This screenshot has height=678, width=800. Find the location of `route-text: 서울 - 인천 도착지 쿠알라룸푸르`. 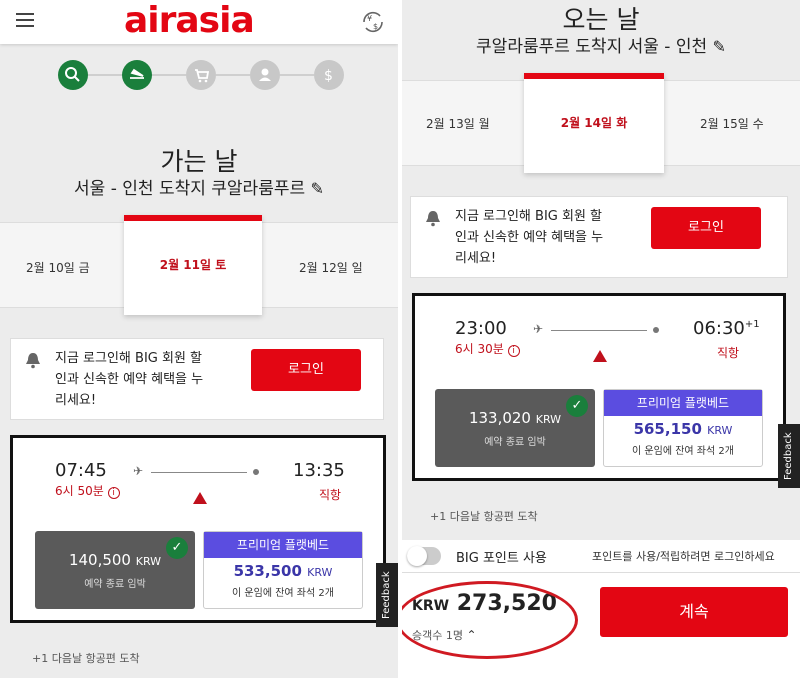

route-text: 서울 - 인천 도착지 쿠알라룸푸르 is located at coordinates (190, 189).